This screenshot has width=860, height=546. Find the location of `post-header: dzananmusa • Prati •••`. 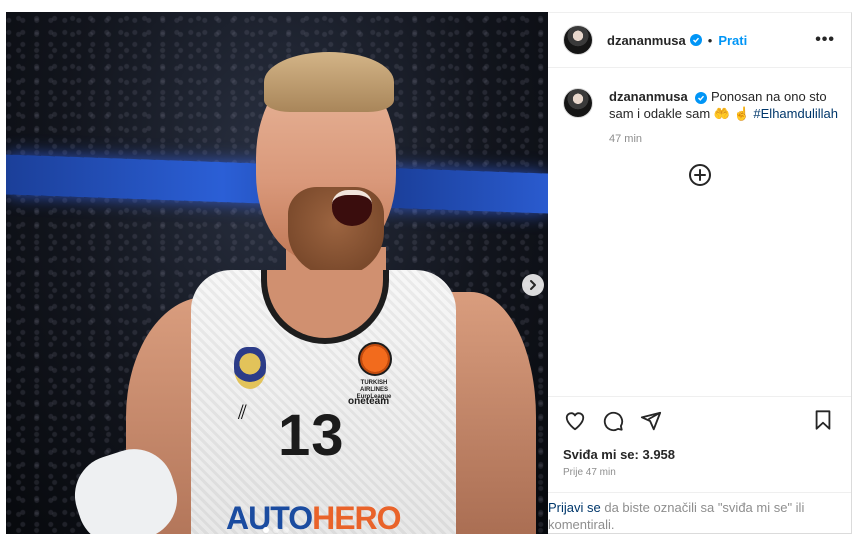

post-header: dzananmusa • Prati ••• is located at coordinates (699, 40).